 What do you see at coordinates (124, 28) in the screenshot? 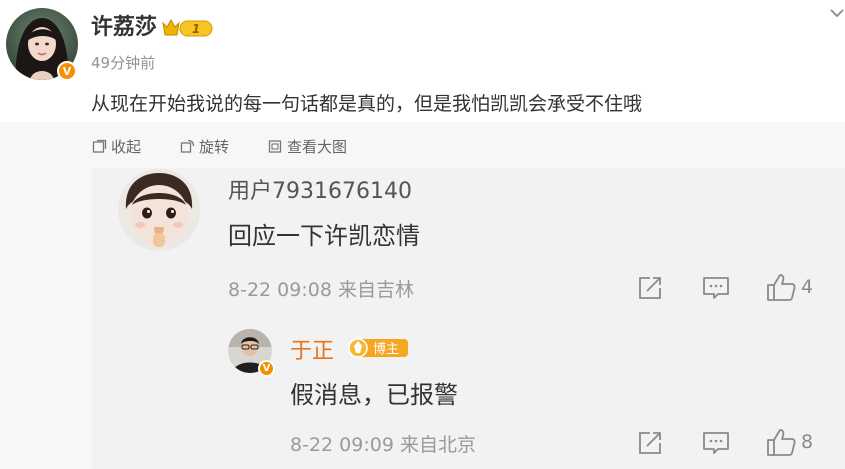
I see `post-author-name: 许荔莎` at bounding box center [124, 28].